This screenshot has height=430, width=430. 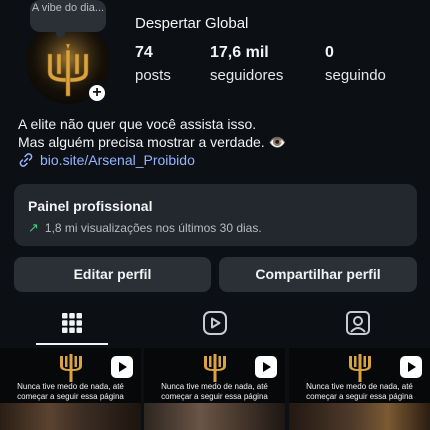 I want to click on profile-name: Despertar Global, so click(x=192, y=23).